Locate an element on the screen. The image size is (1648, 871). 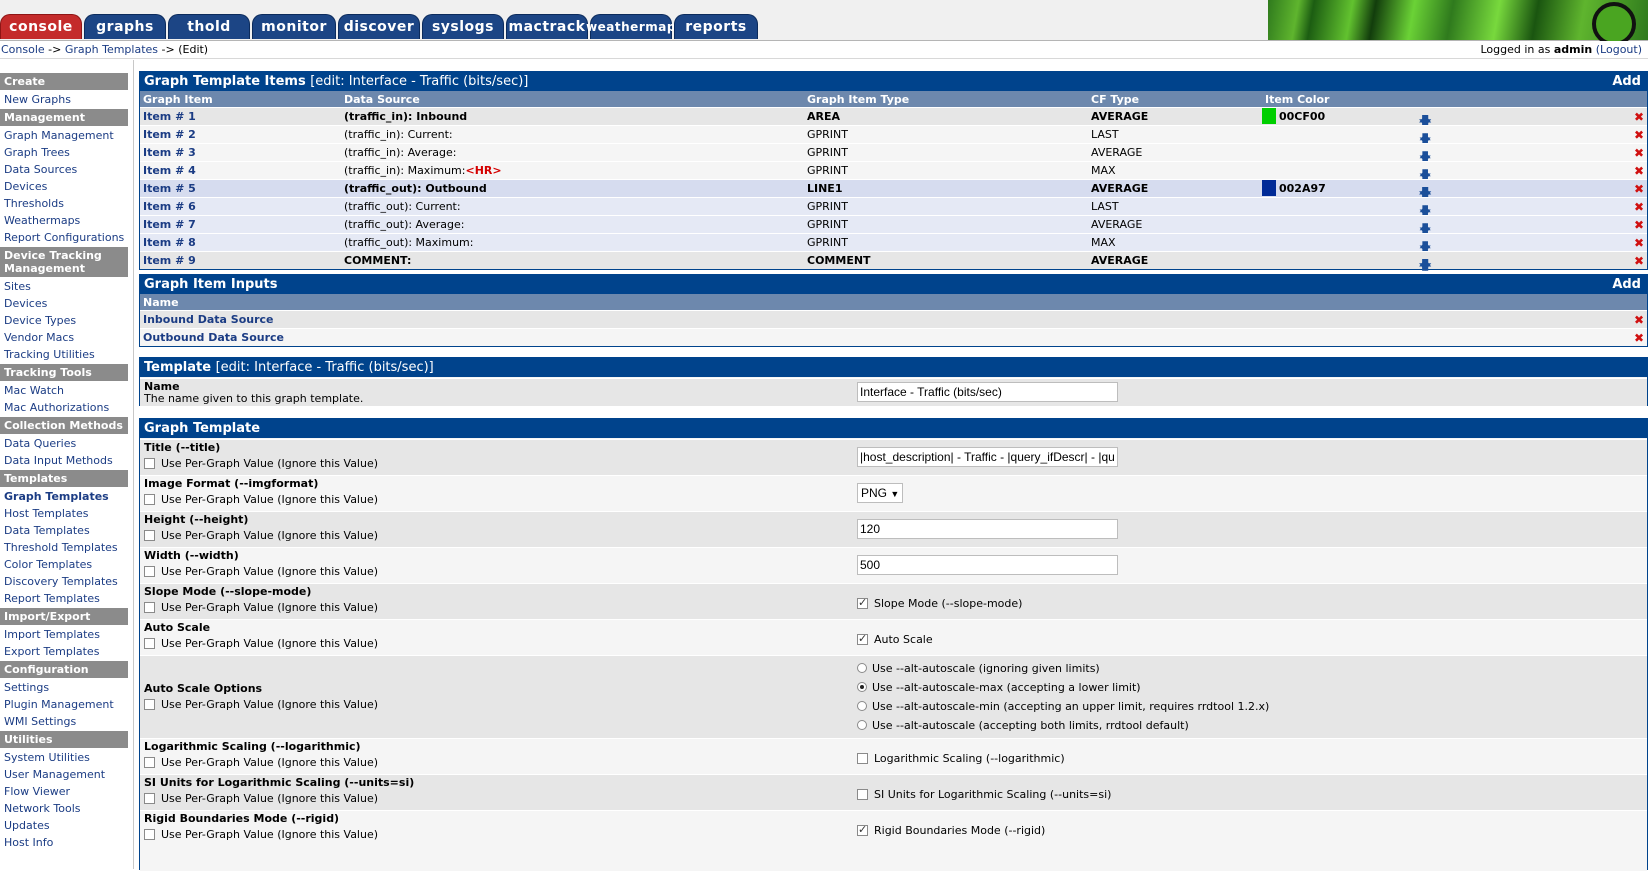
sidebar-item-flow-viewer: Flow Viewer is located at coordinates (64, 791).